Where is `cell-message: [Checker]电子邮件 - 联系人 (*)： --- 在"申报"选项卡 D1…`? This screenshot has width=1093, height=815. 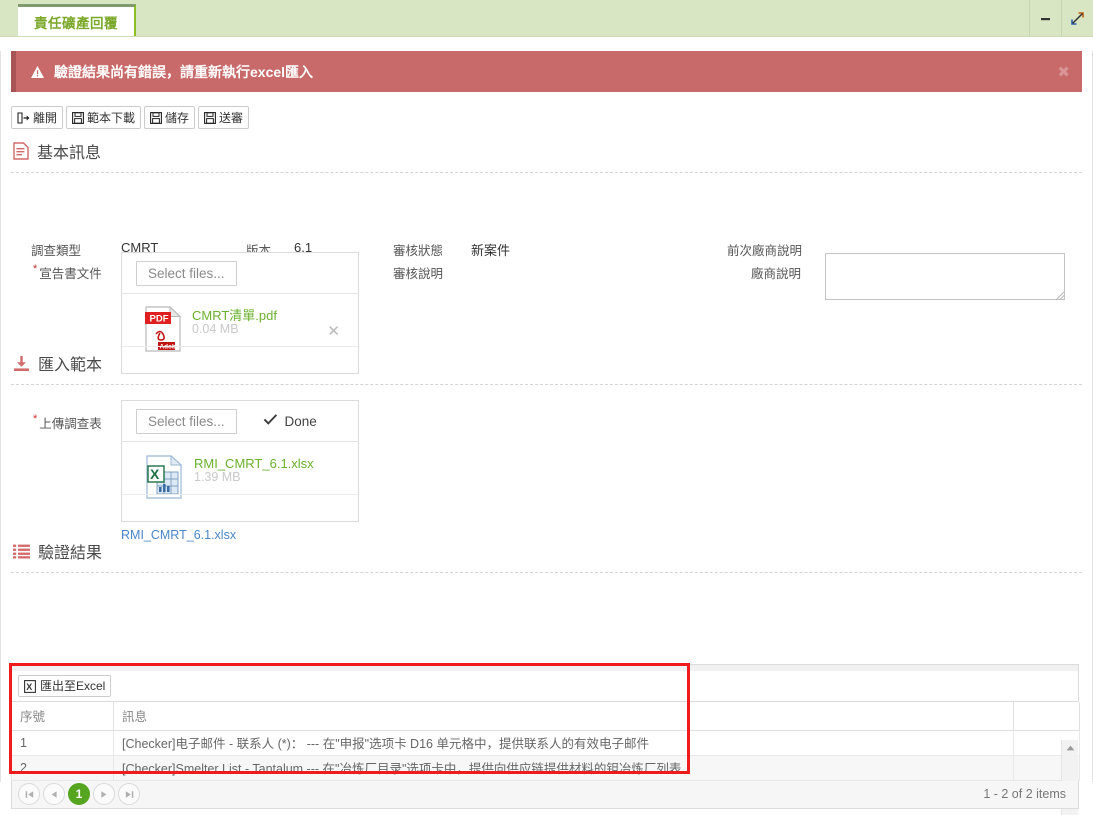
cell-message: [Checker]电子邮件 - 联系人 (*)： --- 在"申报"选项卡 D1… is located at coordinates (563, 743).